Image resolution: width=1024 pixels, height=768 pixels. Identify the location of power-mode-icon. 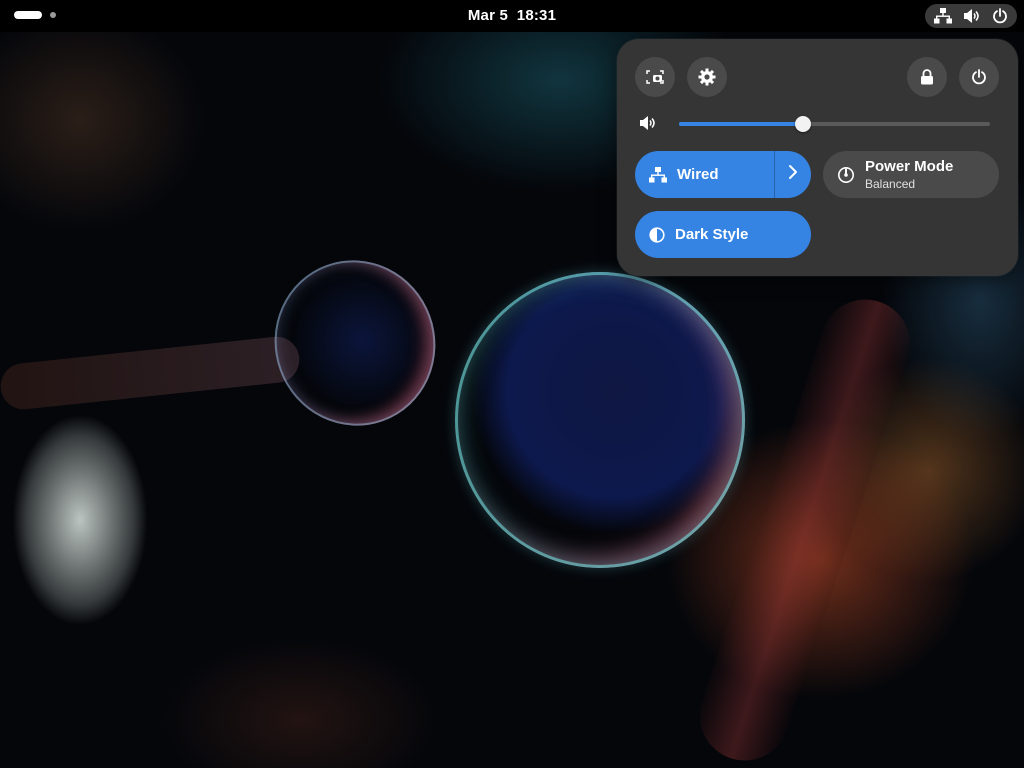
(846, 175).